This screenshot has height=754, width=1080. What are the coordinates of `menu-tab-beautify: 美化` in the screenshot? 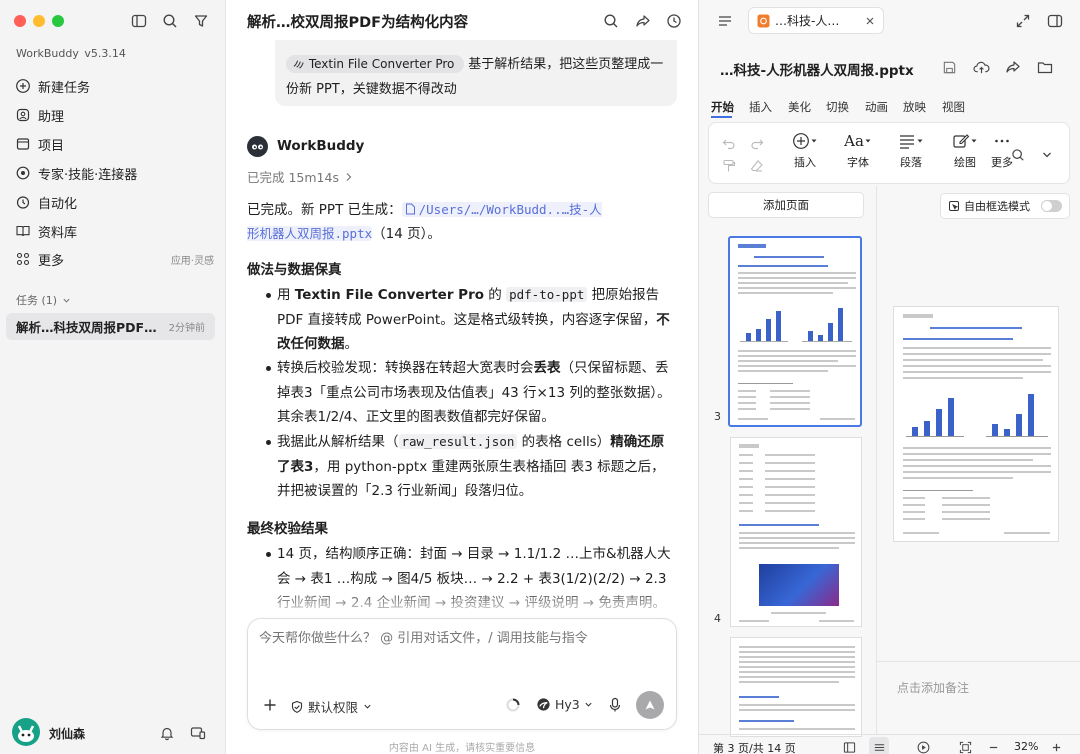 It's located at (799, 107).